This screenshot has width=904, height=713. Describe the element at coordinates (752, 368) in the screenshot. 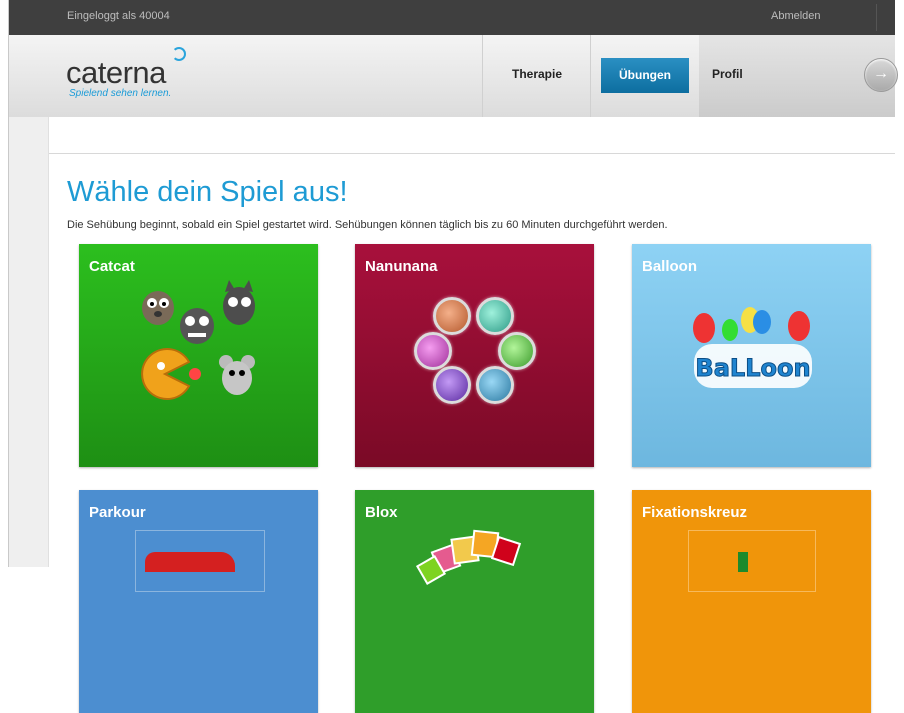

I see `balloon-logo-text: BaLLoon` at that location.